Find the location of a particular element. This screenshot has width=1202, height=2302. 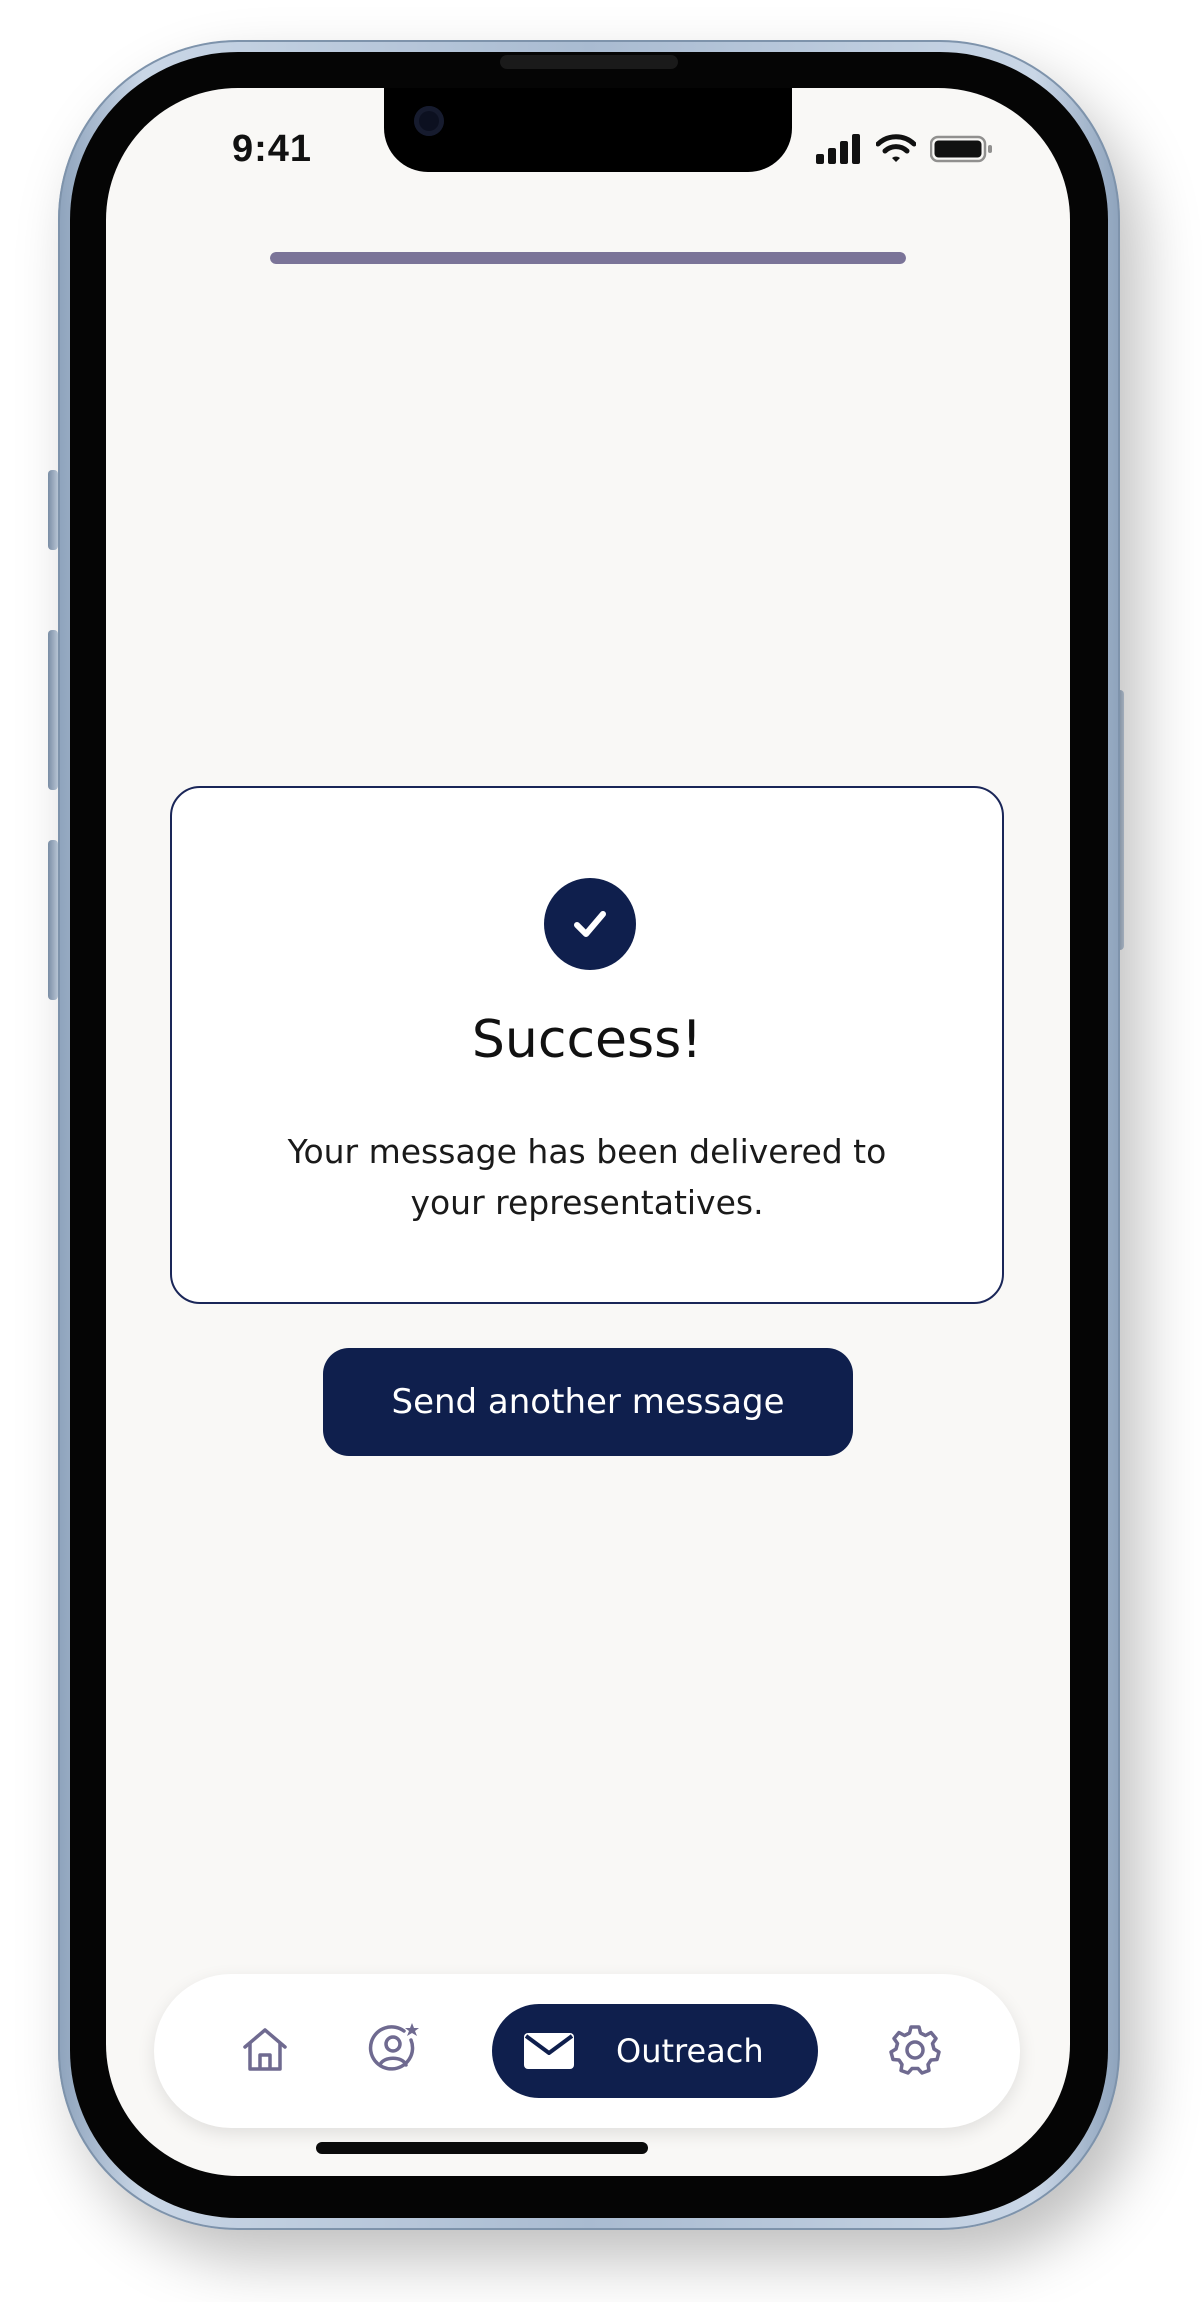

tab-representatives is located at coordinates (395, 2051).